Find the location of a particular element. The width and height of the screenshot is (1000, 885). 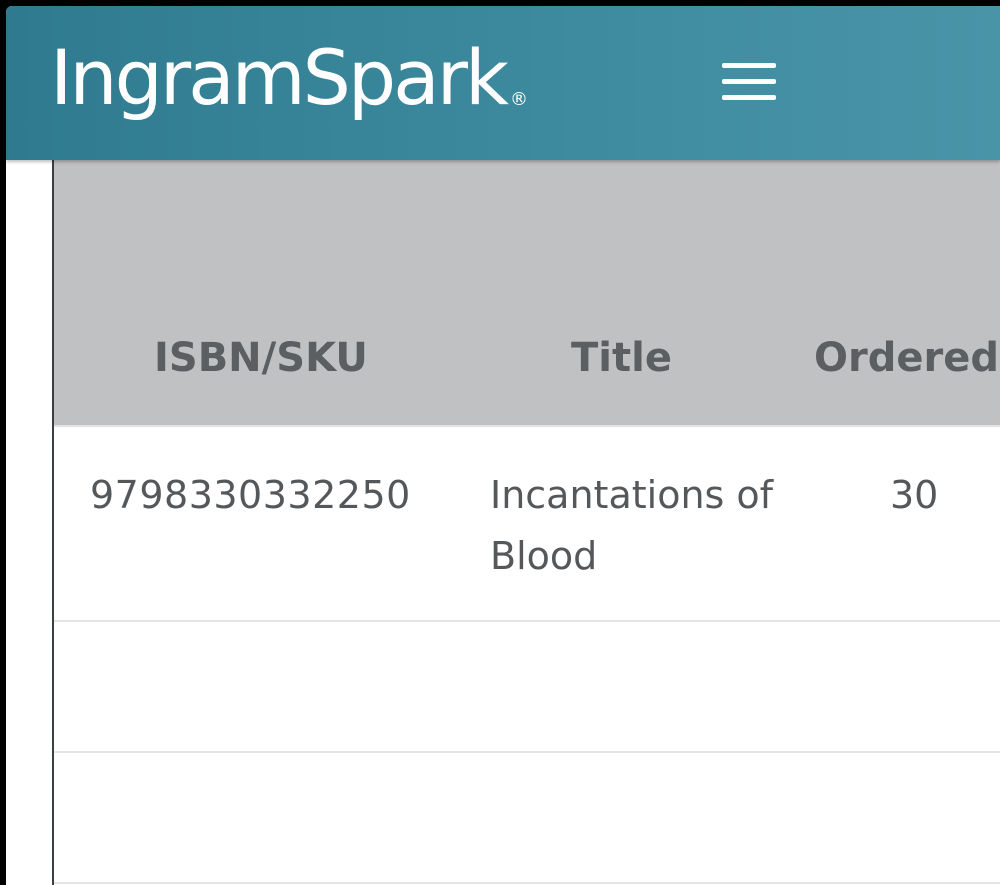

cell-title: Incantations of Blood is located at coordinates (632, 525).